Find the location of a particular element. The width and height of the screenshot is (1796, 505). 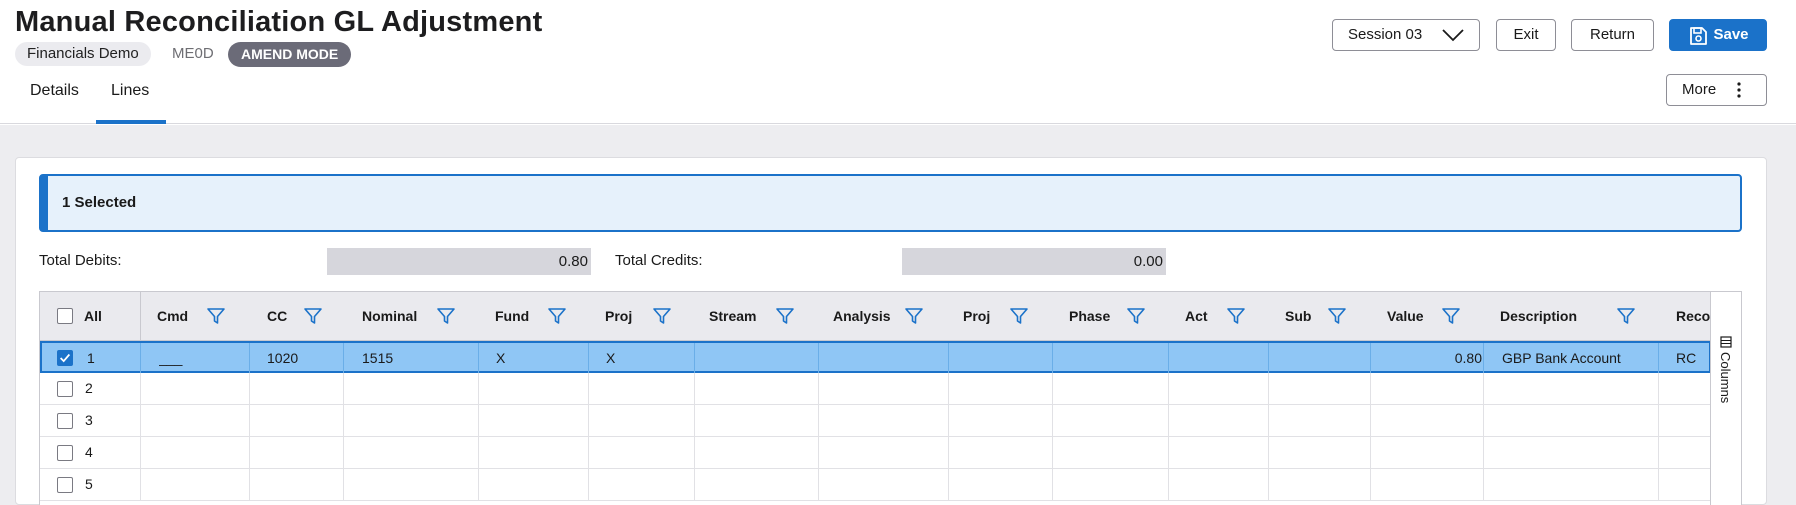

cell-sub is located at coordinates (1327, 358).